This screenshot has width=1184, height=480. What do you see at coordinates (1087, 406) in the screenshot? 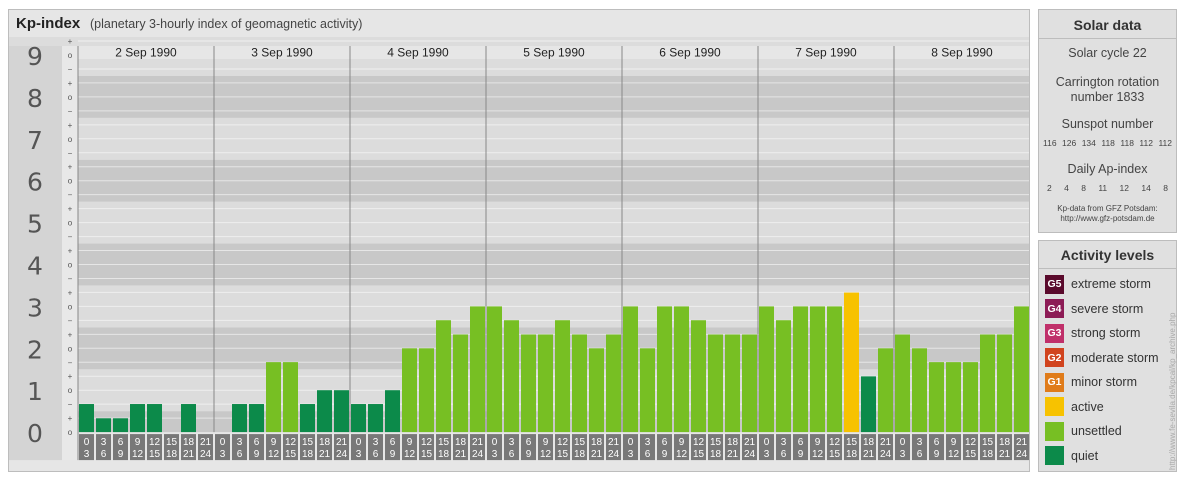
I see `level-label: active` at bounding box center [1087, 406].